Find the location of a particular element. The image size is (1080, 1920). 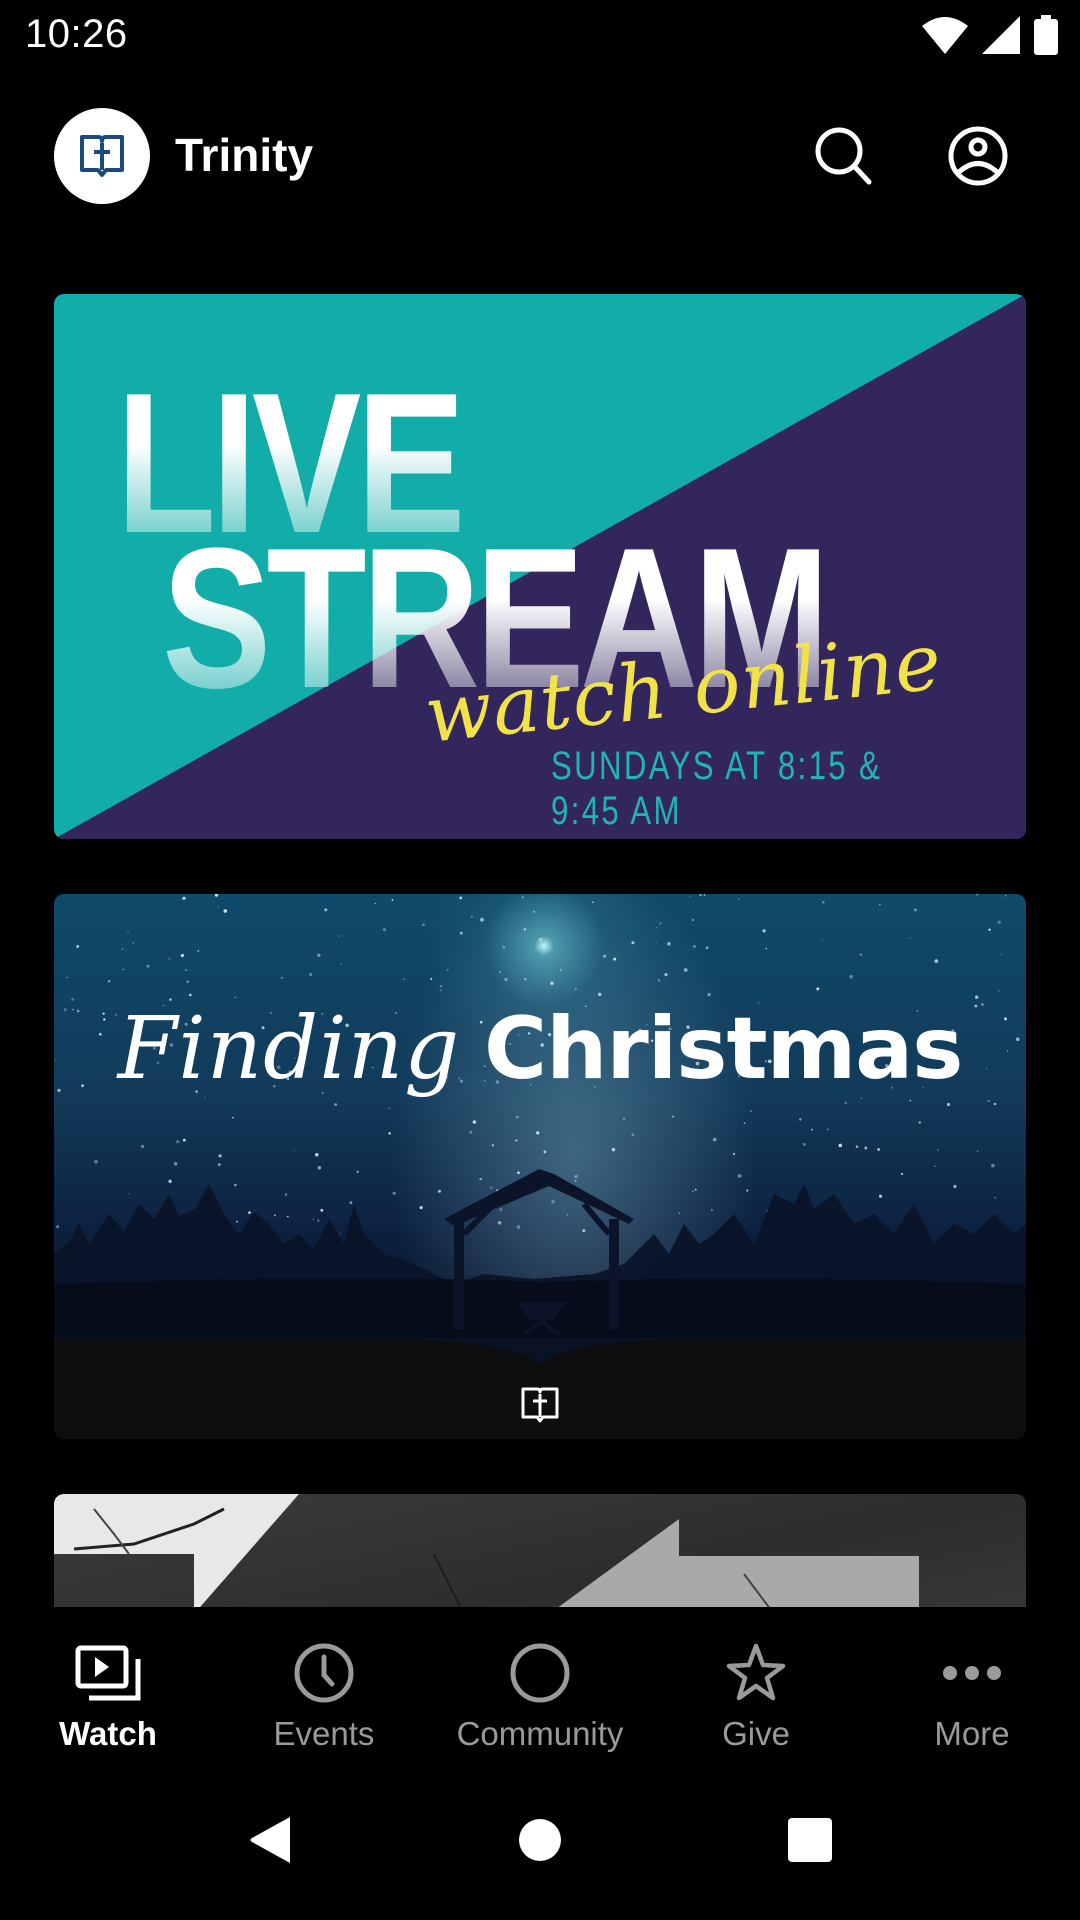

system-back-button is located at coordinates (270, 1840).